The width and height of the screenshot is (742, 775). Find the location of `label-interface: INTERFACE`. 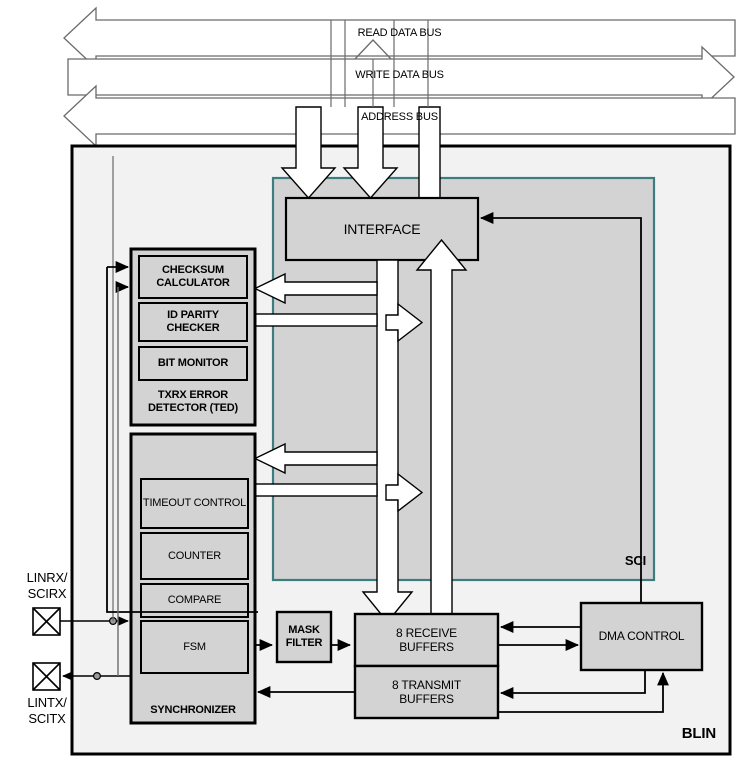

label-interface: INTERFACE is located at coordinates (382, 228).